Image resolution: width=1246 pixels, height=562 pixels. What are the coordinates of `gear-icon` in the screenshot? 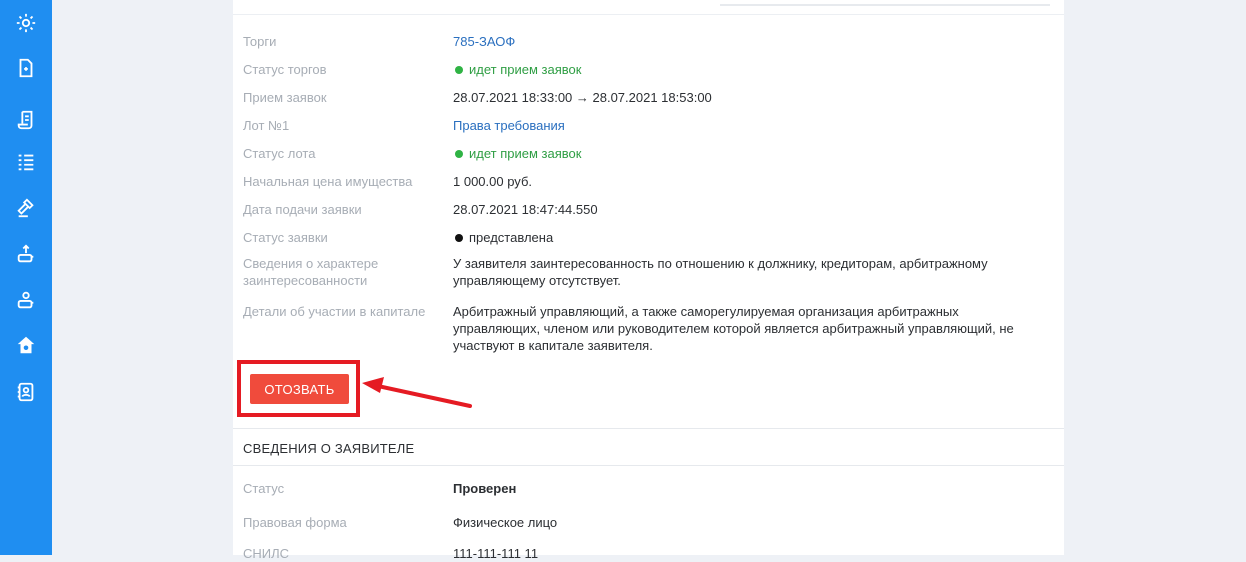 It's located at (26, 23).